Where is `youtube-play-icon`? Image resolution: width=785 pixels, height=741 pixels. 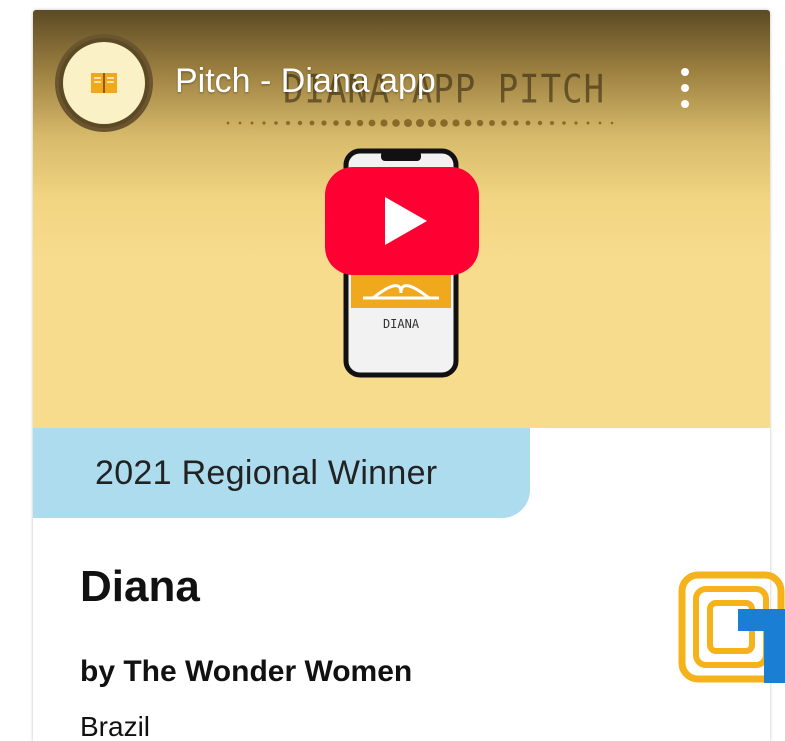 youtube-play-icon is located at coordinates (402, 221).